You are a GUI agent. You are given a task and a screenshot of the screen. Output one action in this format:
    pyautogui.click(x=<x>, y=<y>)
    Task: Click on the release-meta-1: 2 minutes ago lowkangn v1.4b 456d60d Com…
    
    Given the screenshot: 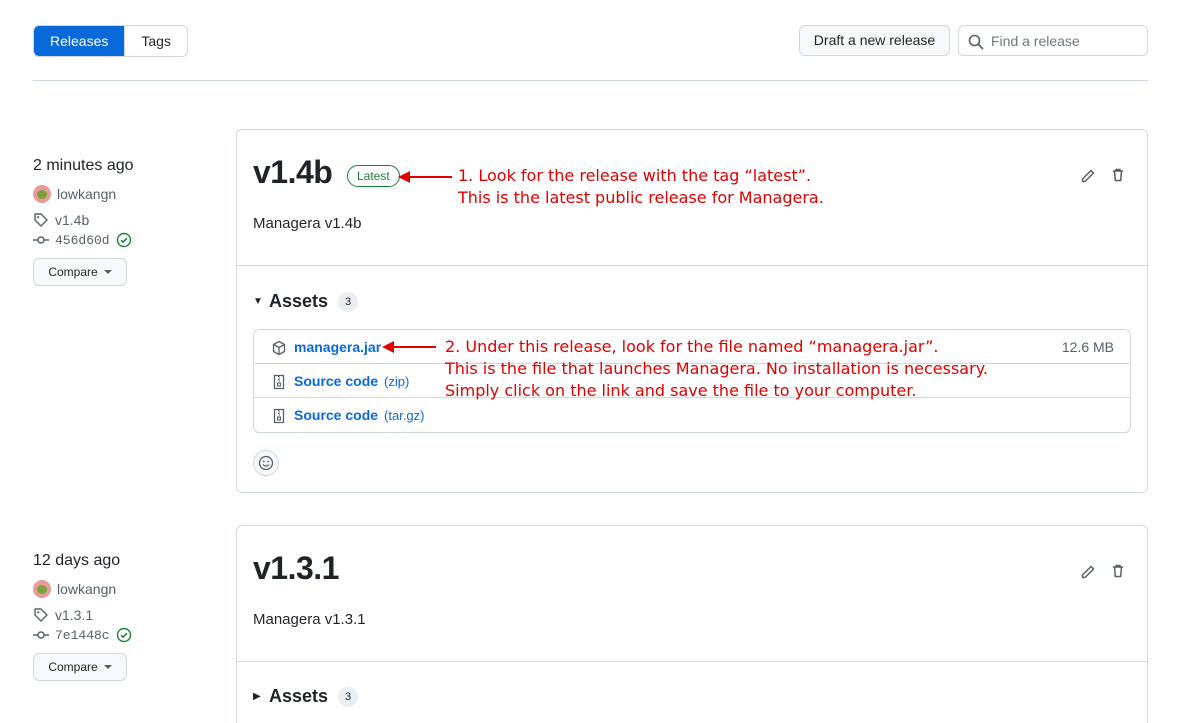 What is the action you would take?
    pyautogui.click(x=128, y=221)
    